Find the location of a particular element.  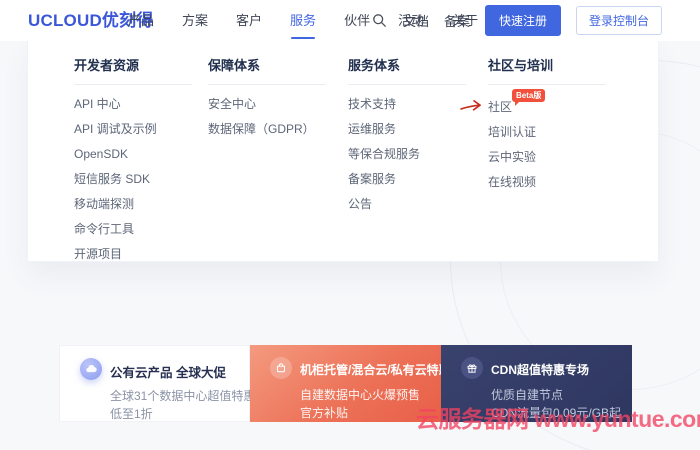

promo-subtitle: 低至1折 is located at coordinates (131, 414).